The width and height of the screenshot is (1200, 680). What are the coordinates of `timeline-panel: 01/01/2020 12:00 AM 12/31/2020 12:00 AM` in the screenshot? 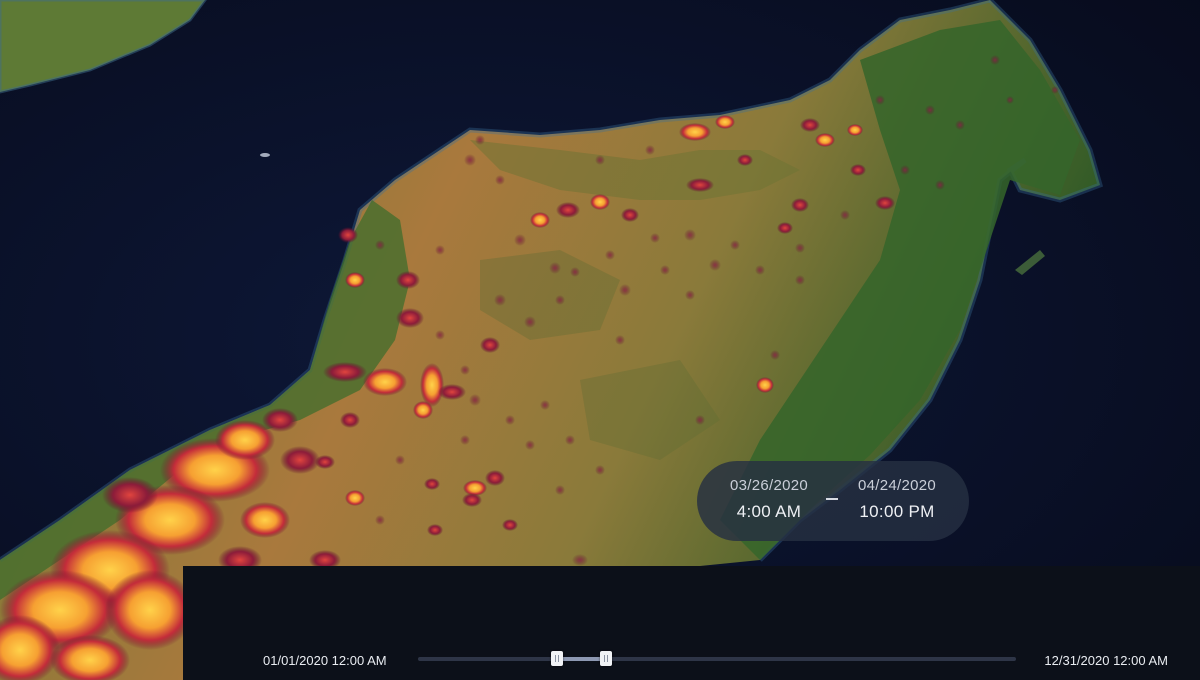 It's located at (691, 623).